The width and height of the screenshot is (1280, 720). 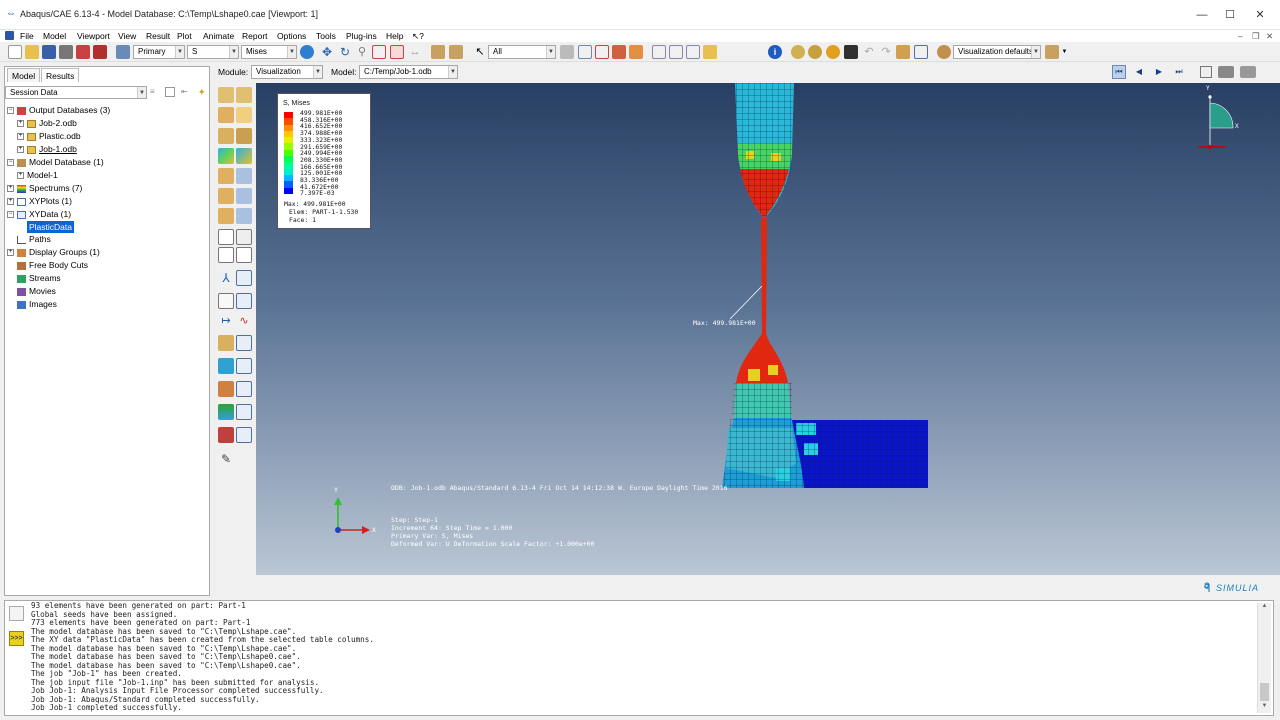 What do you see at coordinates (1264, 658) in the screenshot?
I see `message-scrollbar: ▲ ▼` at bounding box center [1264, 658].